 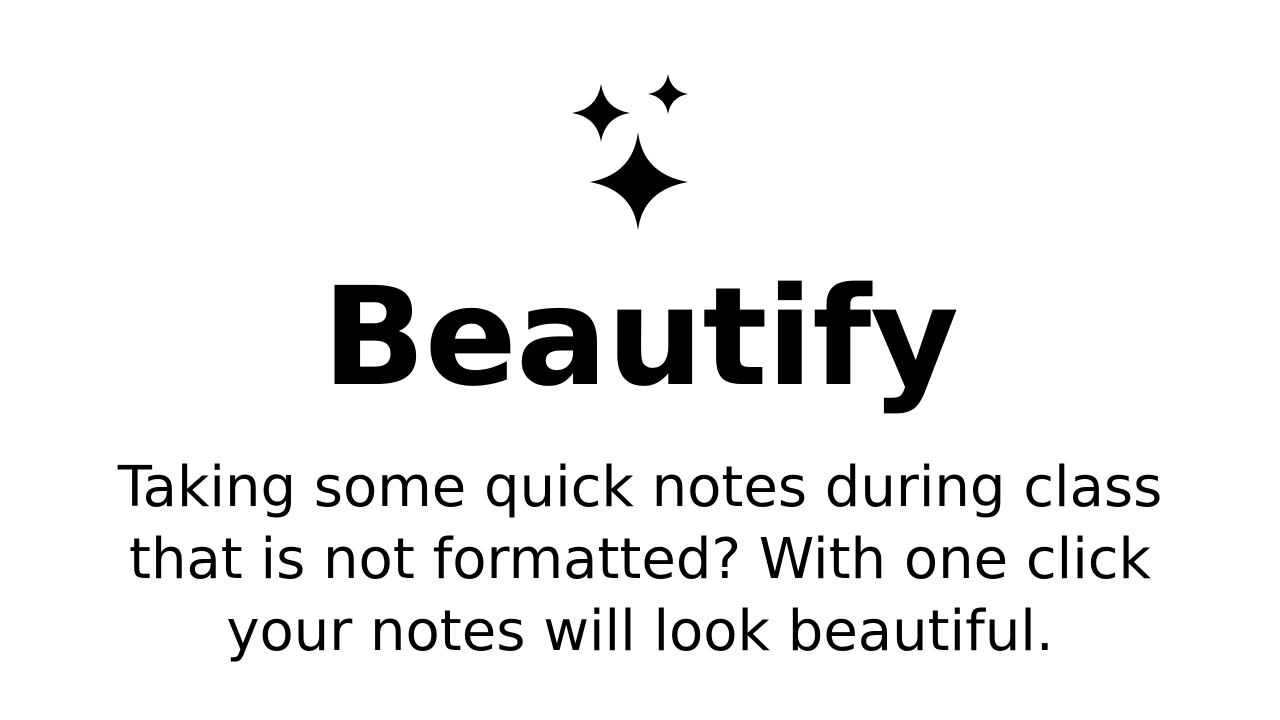 What do you see at coordinates (640, 487) in the screenshot?
I see `description-line: Taking some quick notes during class` at bounding box center [640, 487].